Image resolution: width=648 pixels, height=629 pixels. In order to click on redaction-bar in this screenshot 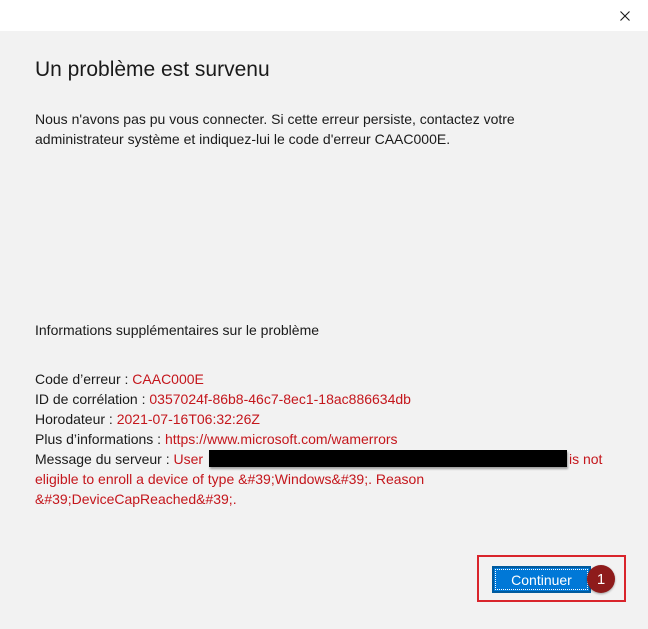, I will do `click(387, 458)`.